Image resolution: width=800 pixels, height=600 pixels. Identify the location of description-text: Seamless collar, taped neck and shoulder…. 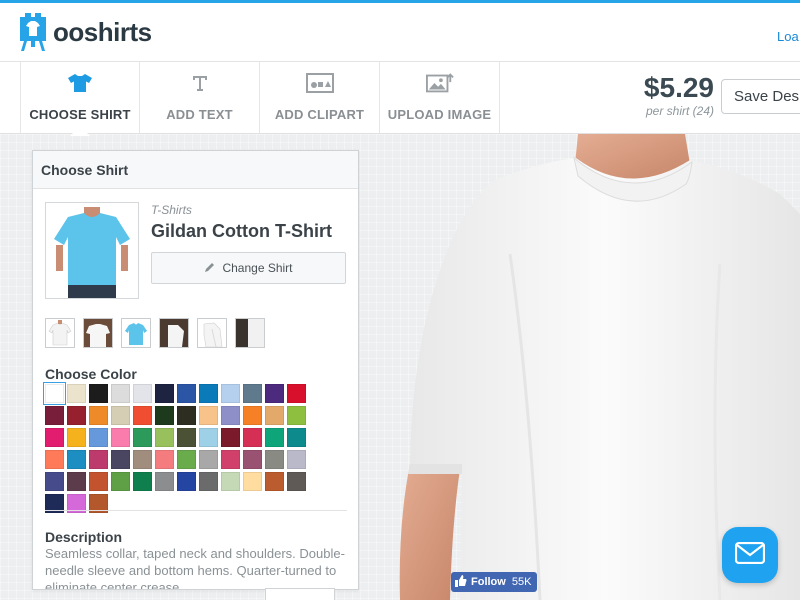
(195, 568).